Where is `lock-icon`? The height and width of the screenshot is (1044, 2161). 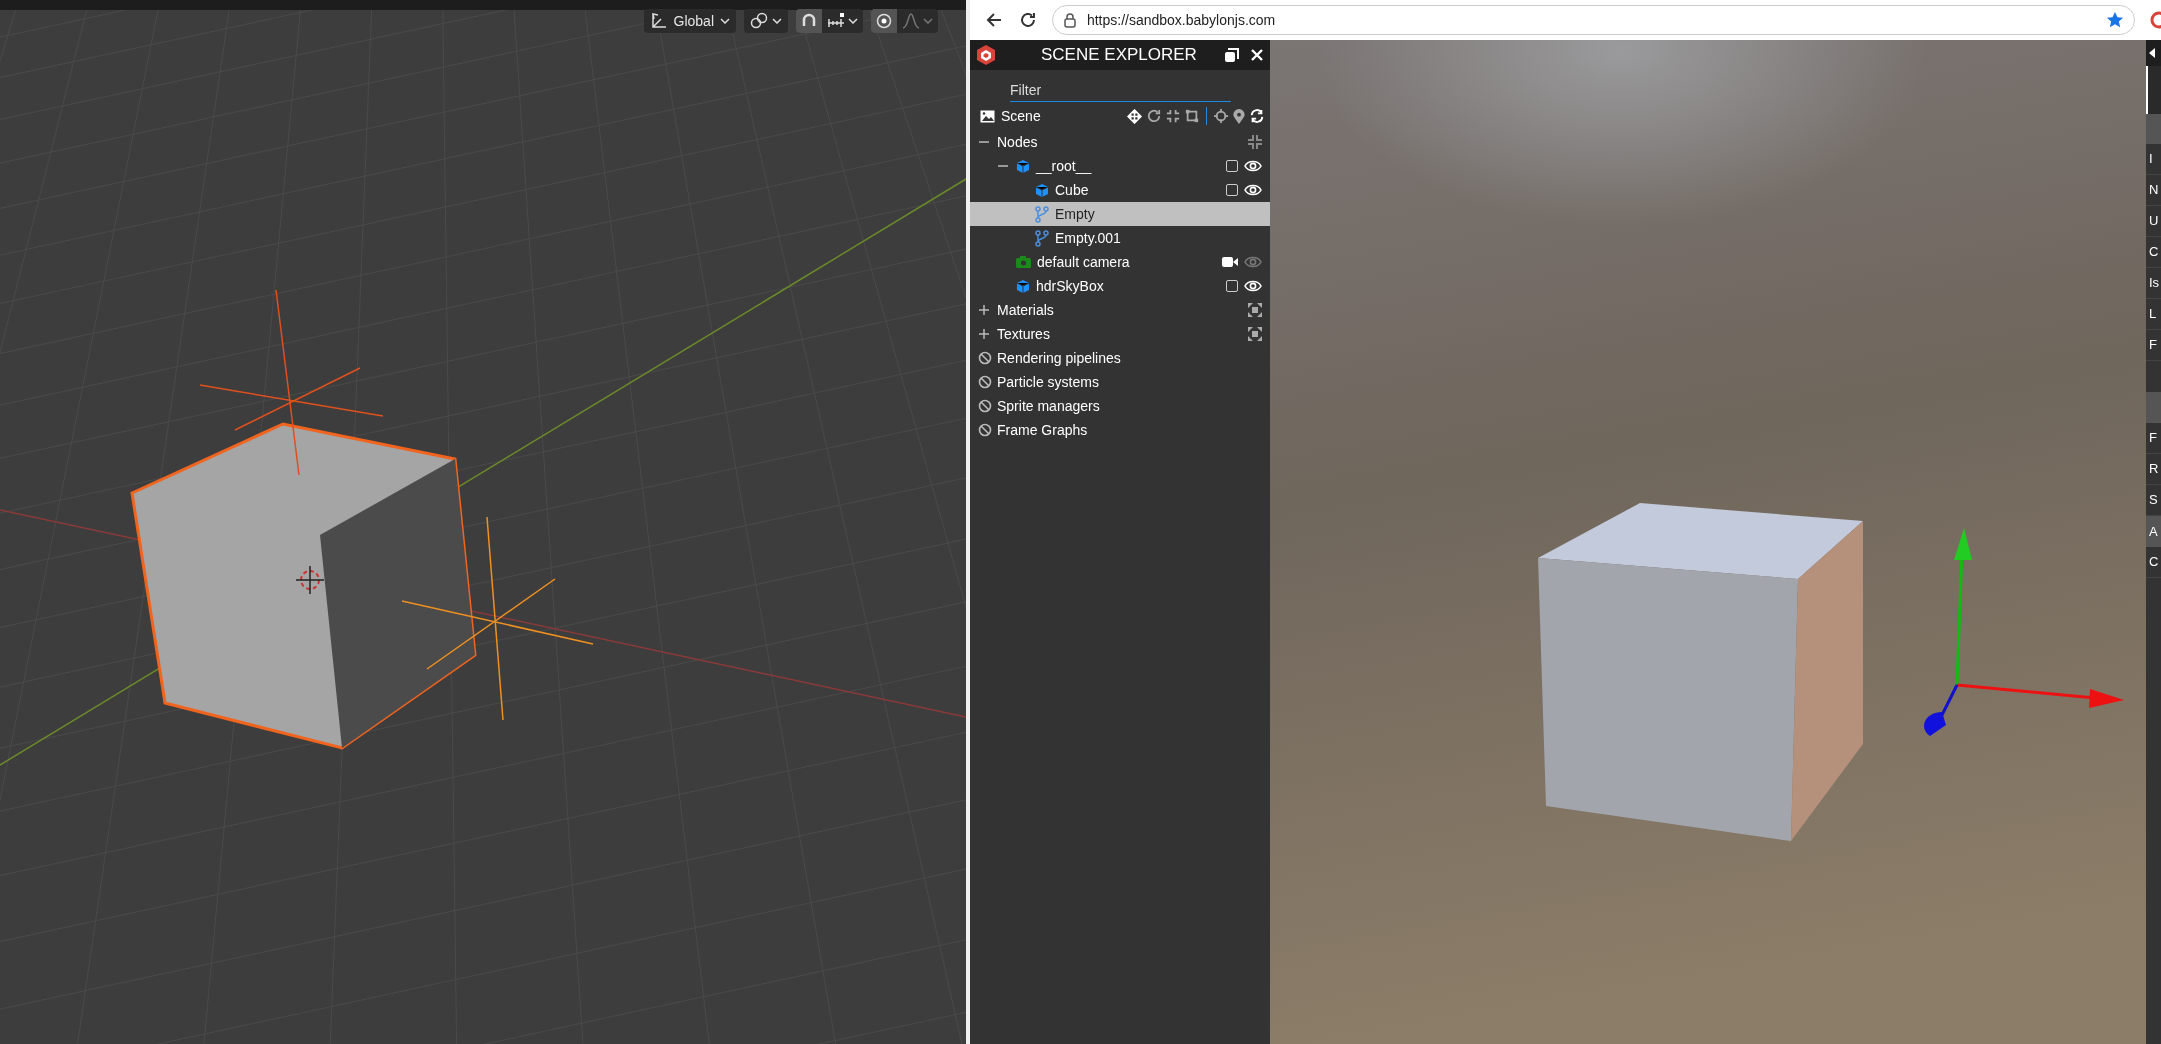 lock-icon is located at coordinates (1069, 20).